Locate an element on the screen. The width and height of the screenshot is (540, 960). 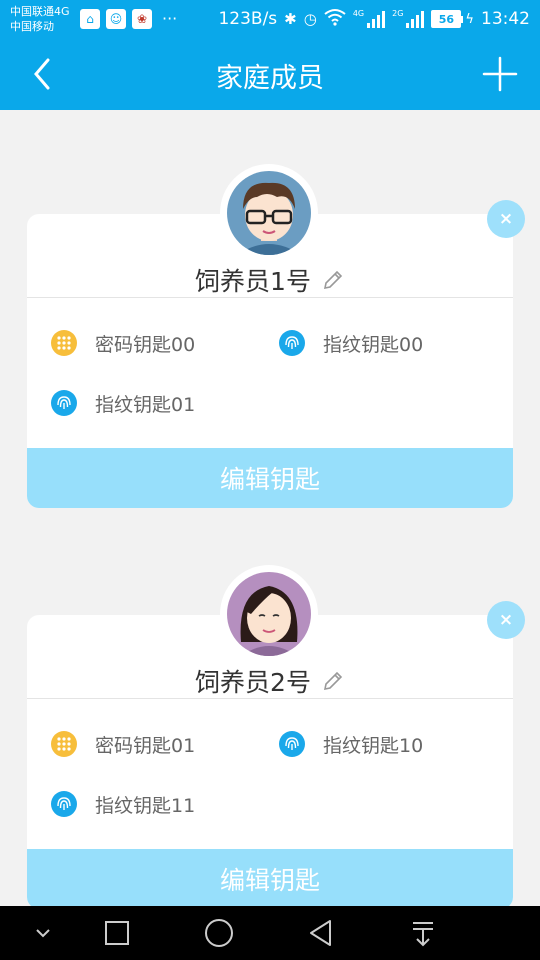
battery-icon: 56 ϟ is located at coordinates (452, 19).